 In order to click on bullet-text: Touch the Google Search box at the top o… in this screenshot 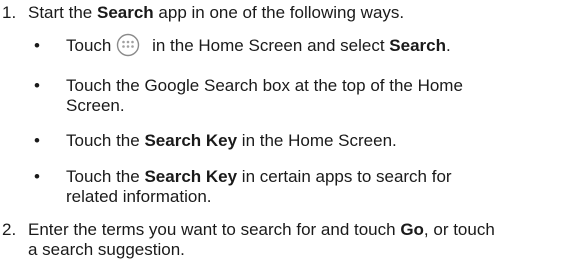, I will do `click(264, 95)`.